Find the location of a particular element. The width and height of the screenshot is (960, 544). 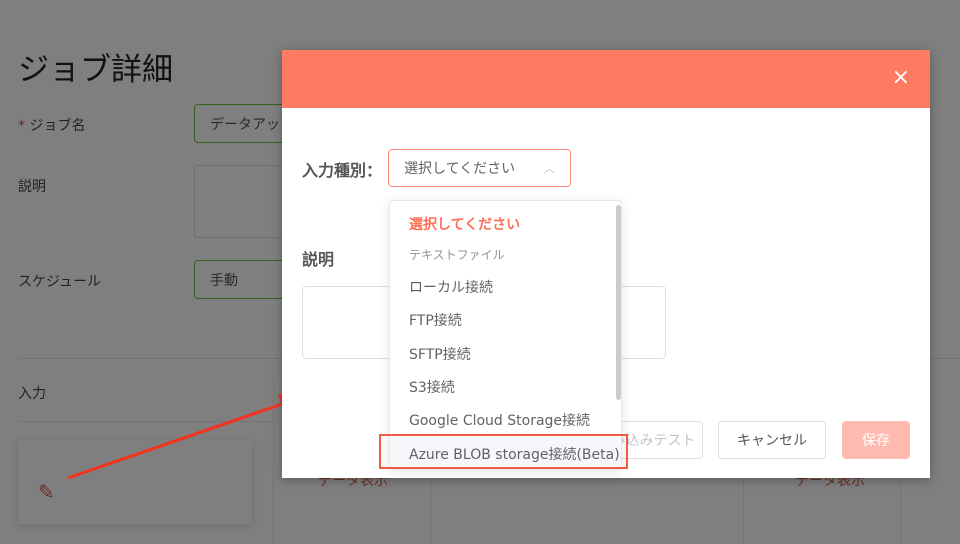

dropdown-scrollbar is located at coordinates (618, 302).